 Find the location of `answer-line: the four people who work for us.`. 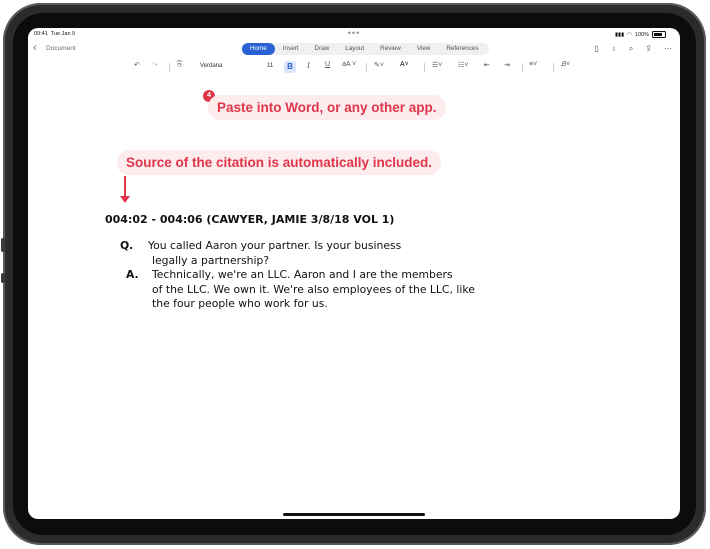

answer-line: the four people who work for us. is located at coordinates (240, 303).